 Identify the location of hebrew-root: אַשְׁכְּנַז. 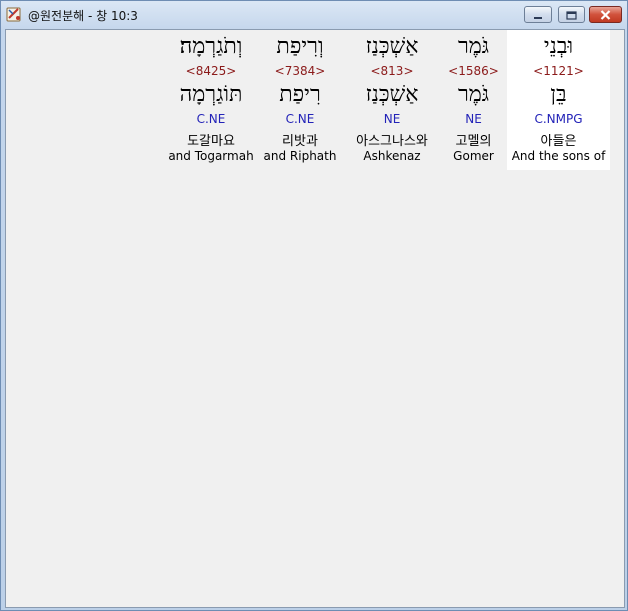
(392, 94).